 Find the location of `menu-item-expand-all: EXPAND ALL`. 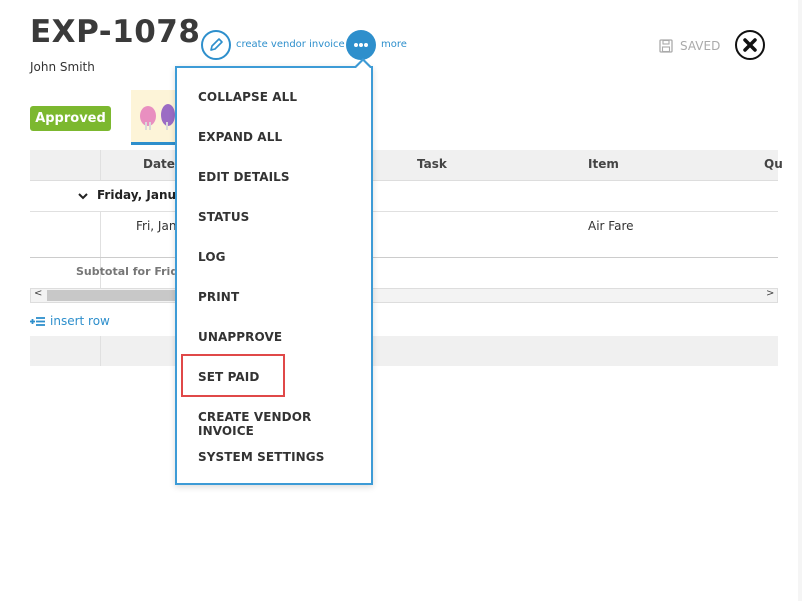

menu-item-expand-all: EXPAND ALL is located at coordinates (240, 137).